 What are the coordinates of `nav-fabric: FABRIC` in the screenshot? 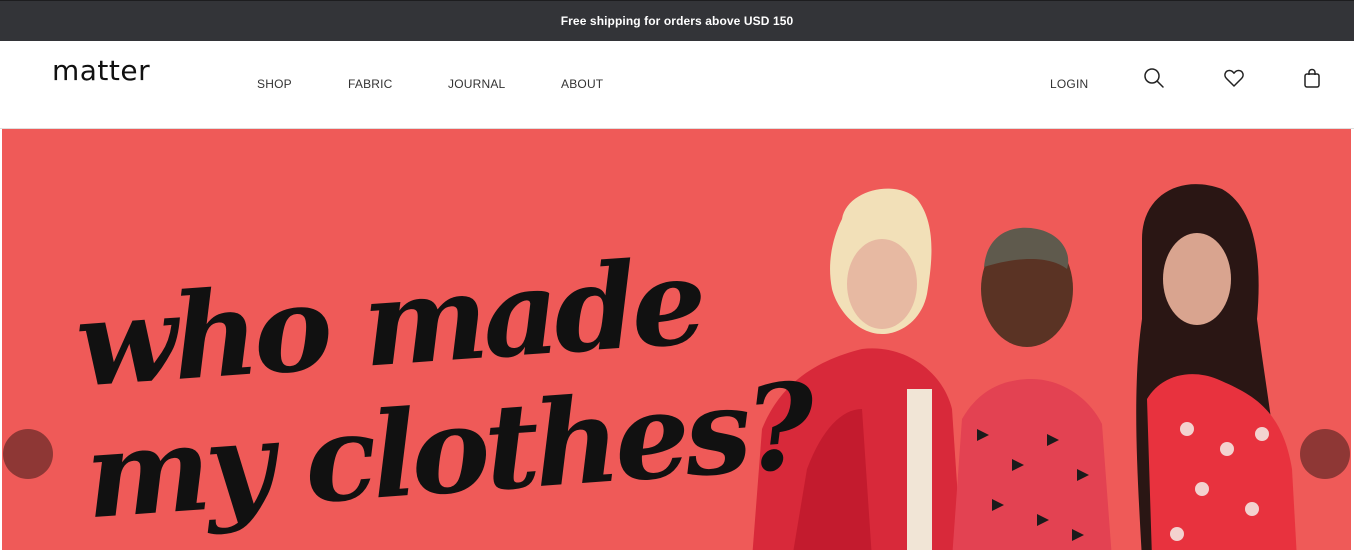 It's located at (370, 84).